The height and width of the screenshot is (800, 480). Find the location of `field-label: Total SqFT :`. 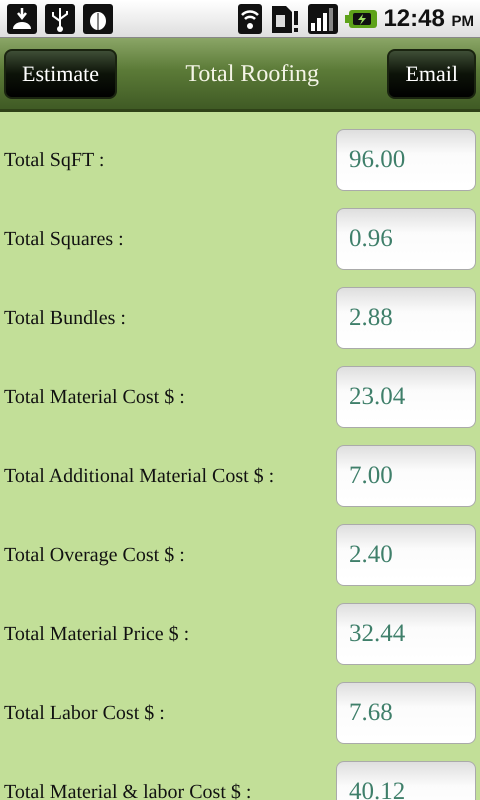

field-label: Total SqFT : is located at coordinates (54, 160).